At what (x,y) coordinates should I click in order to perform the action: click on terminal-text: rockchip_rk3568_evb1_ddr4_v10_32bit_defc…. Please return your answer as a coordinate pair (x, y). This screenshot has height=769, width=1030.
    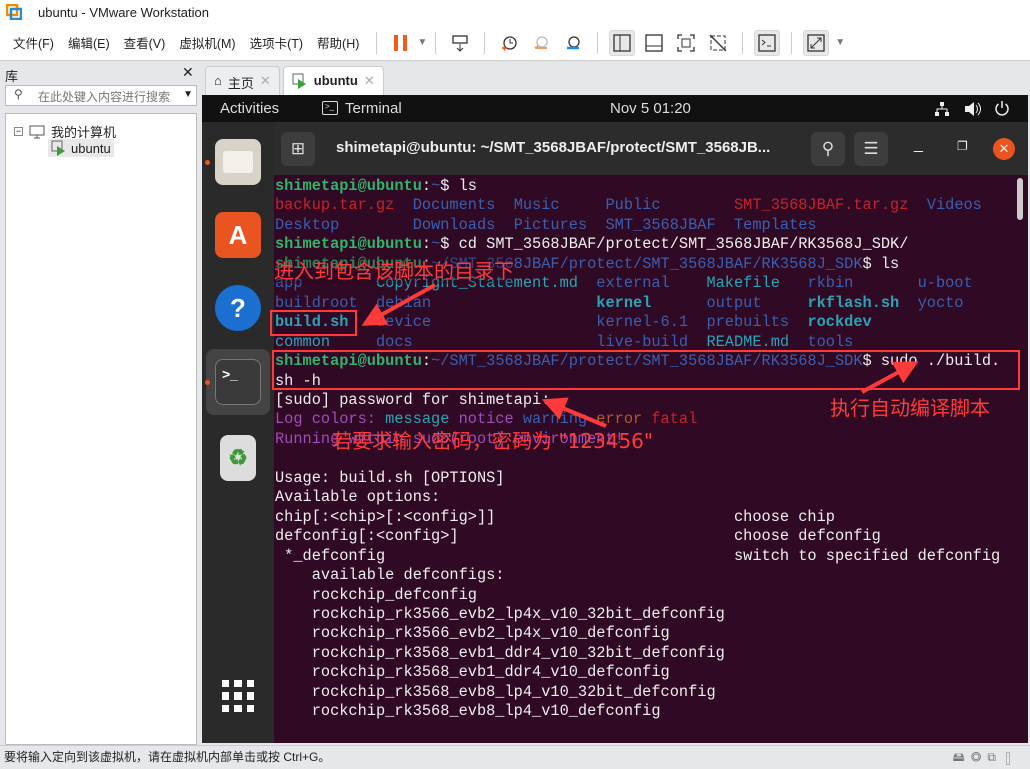
    Looking at the image, I should click on (500, 652).